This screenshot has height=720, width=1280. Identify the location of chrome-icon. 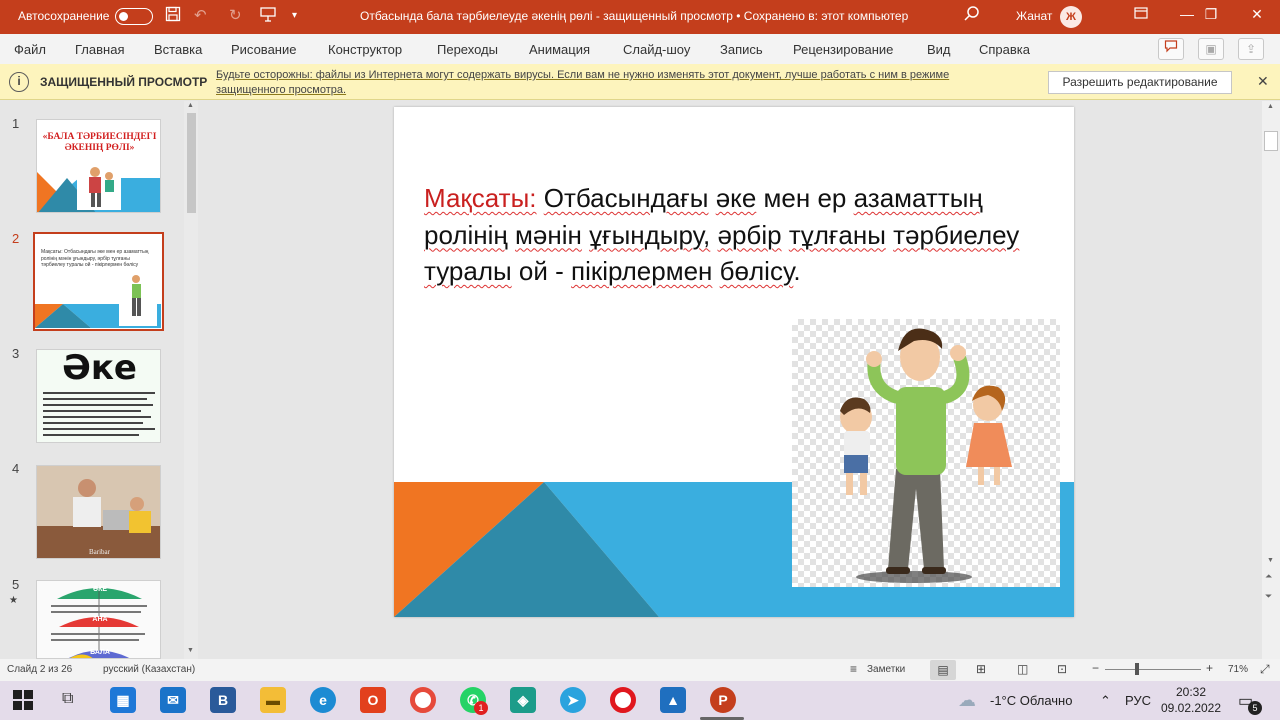
(423, 700).